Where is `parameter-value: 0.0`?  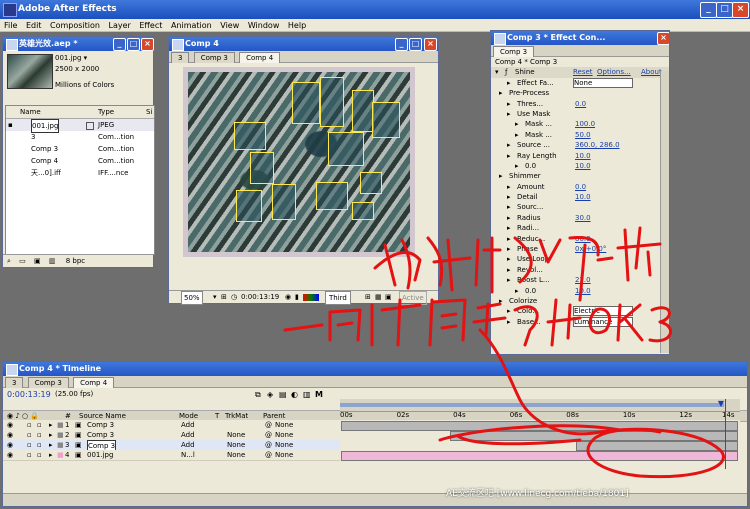 parameter-value: 0.0 is located at coordinates (580, 187).